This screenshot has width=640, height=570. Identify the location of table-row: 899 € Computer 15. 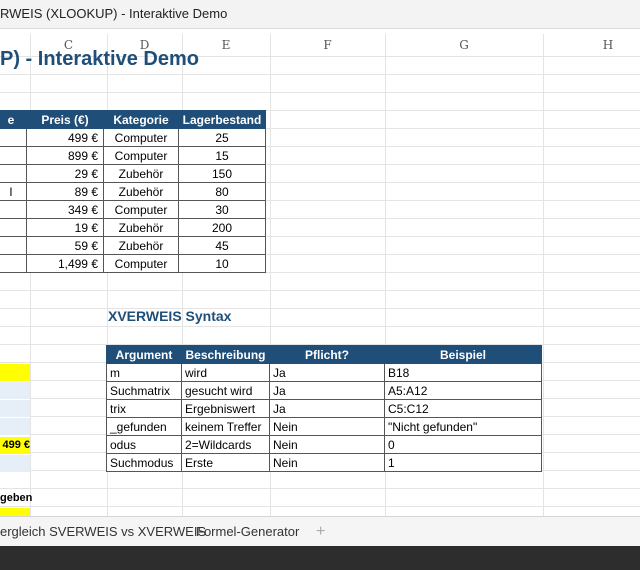
(133, 155).